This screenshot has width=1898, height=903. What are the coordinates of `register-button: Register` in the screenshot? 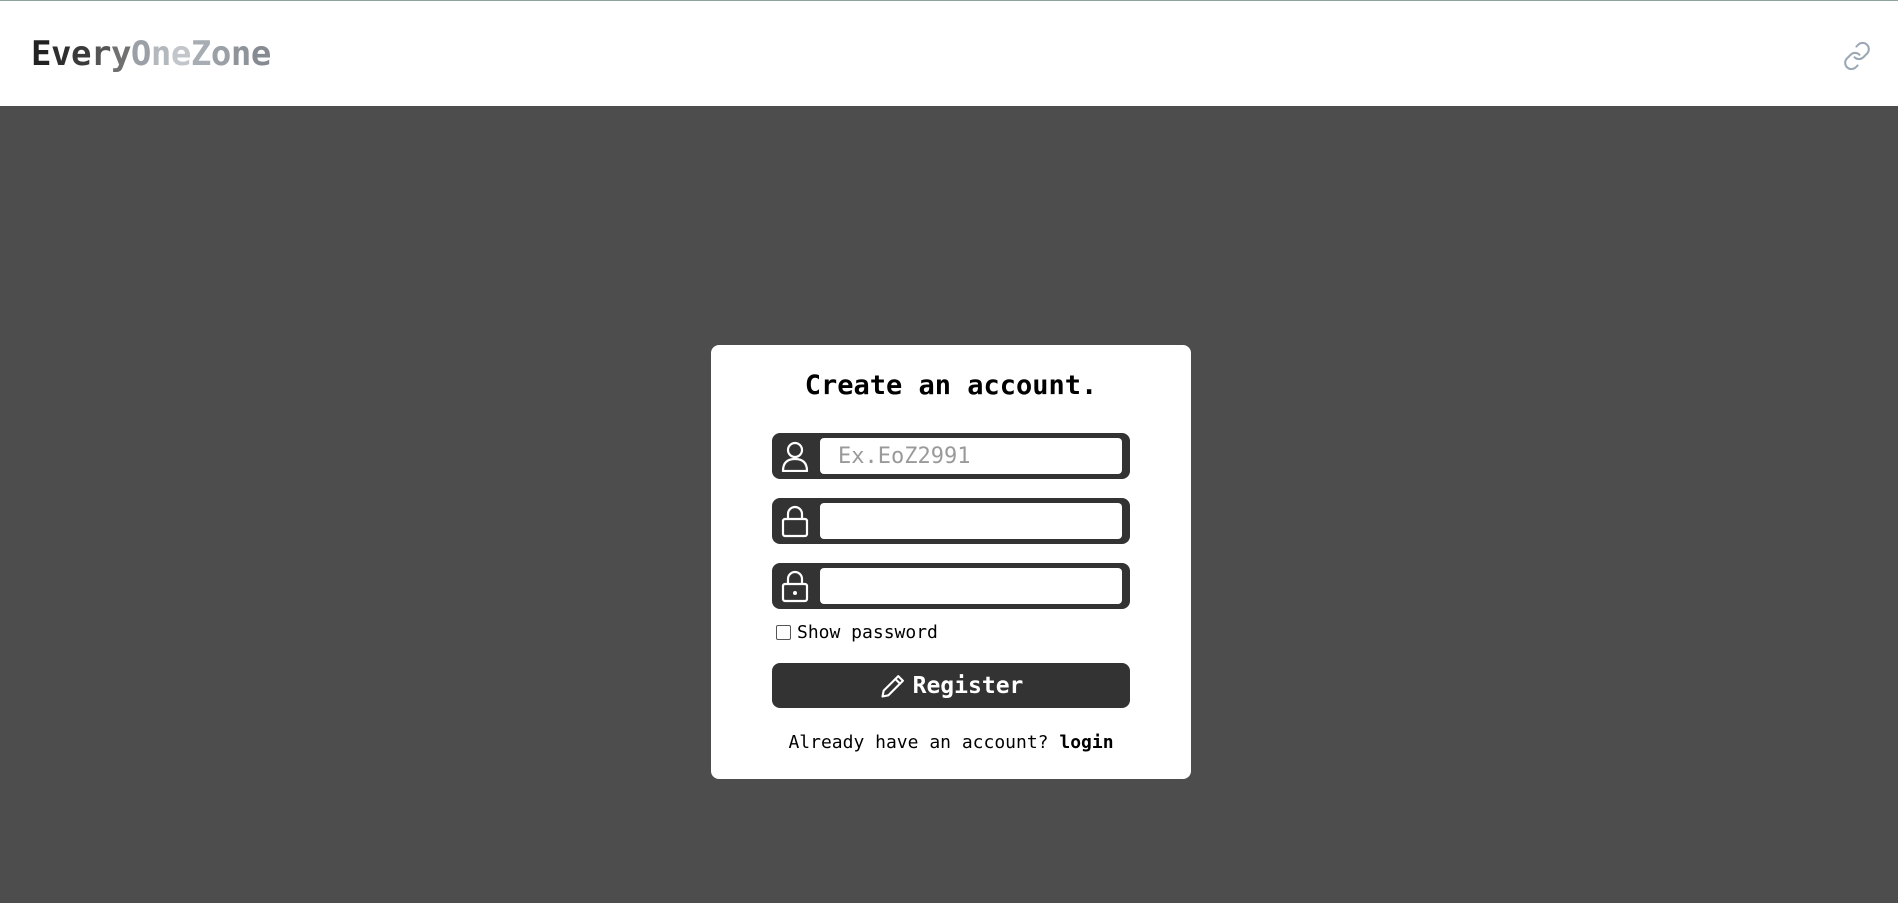 It's located at (951, 685).